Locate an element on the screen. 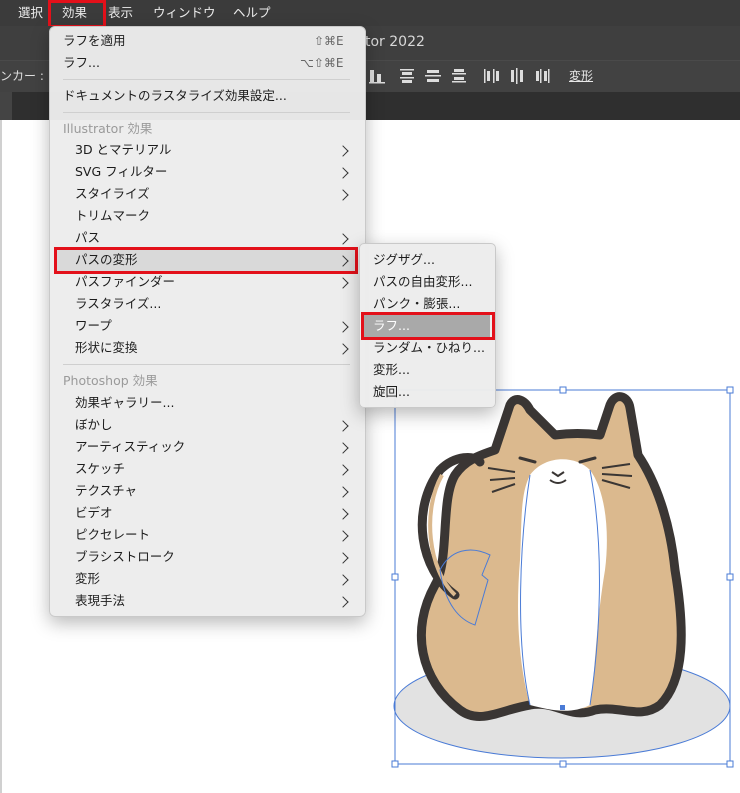  menu-item-stylize-ps: 表現手法 is located at coordinates (100, 601).